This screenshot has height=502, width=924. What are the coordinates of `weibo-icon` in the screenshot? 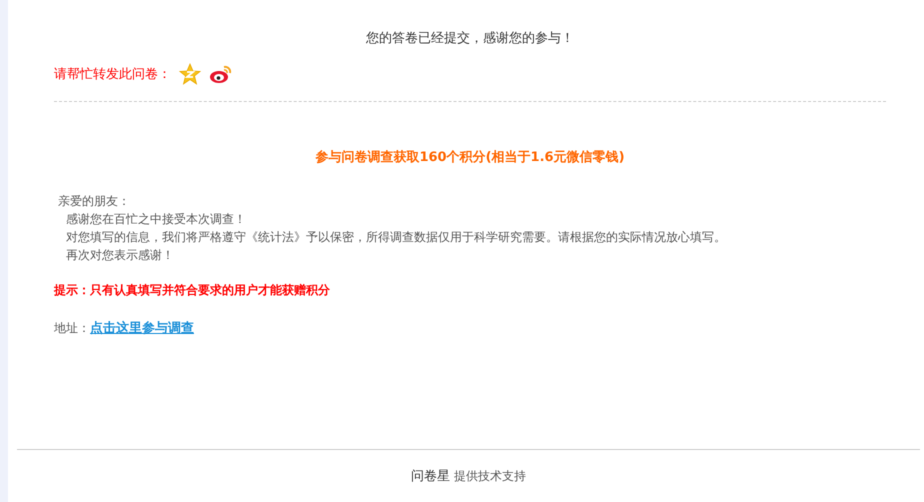 It's located at (221, 74).